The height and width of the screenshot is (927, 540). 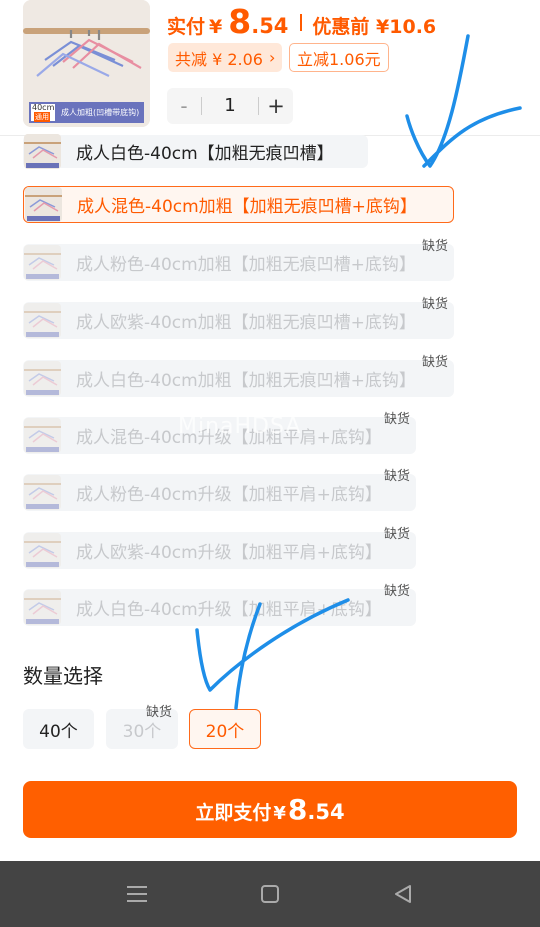 What do you see at coordinates (276, 106) in the screenshot?
I see `increase-button: +` at bounding box center [276, 106].